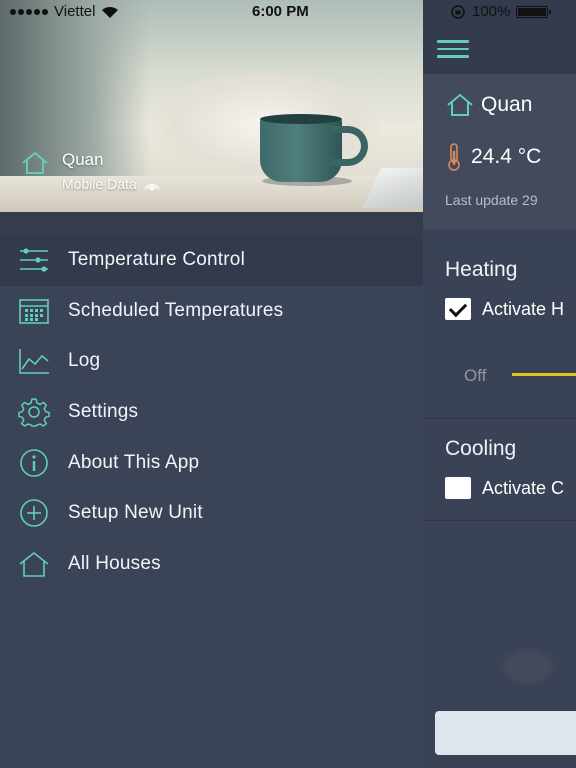  What do you see at coordinates (453, 49) in the screenshot?
I see `hamburger-menu-icon` at bounding box center [453, 49].